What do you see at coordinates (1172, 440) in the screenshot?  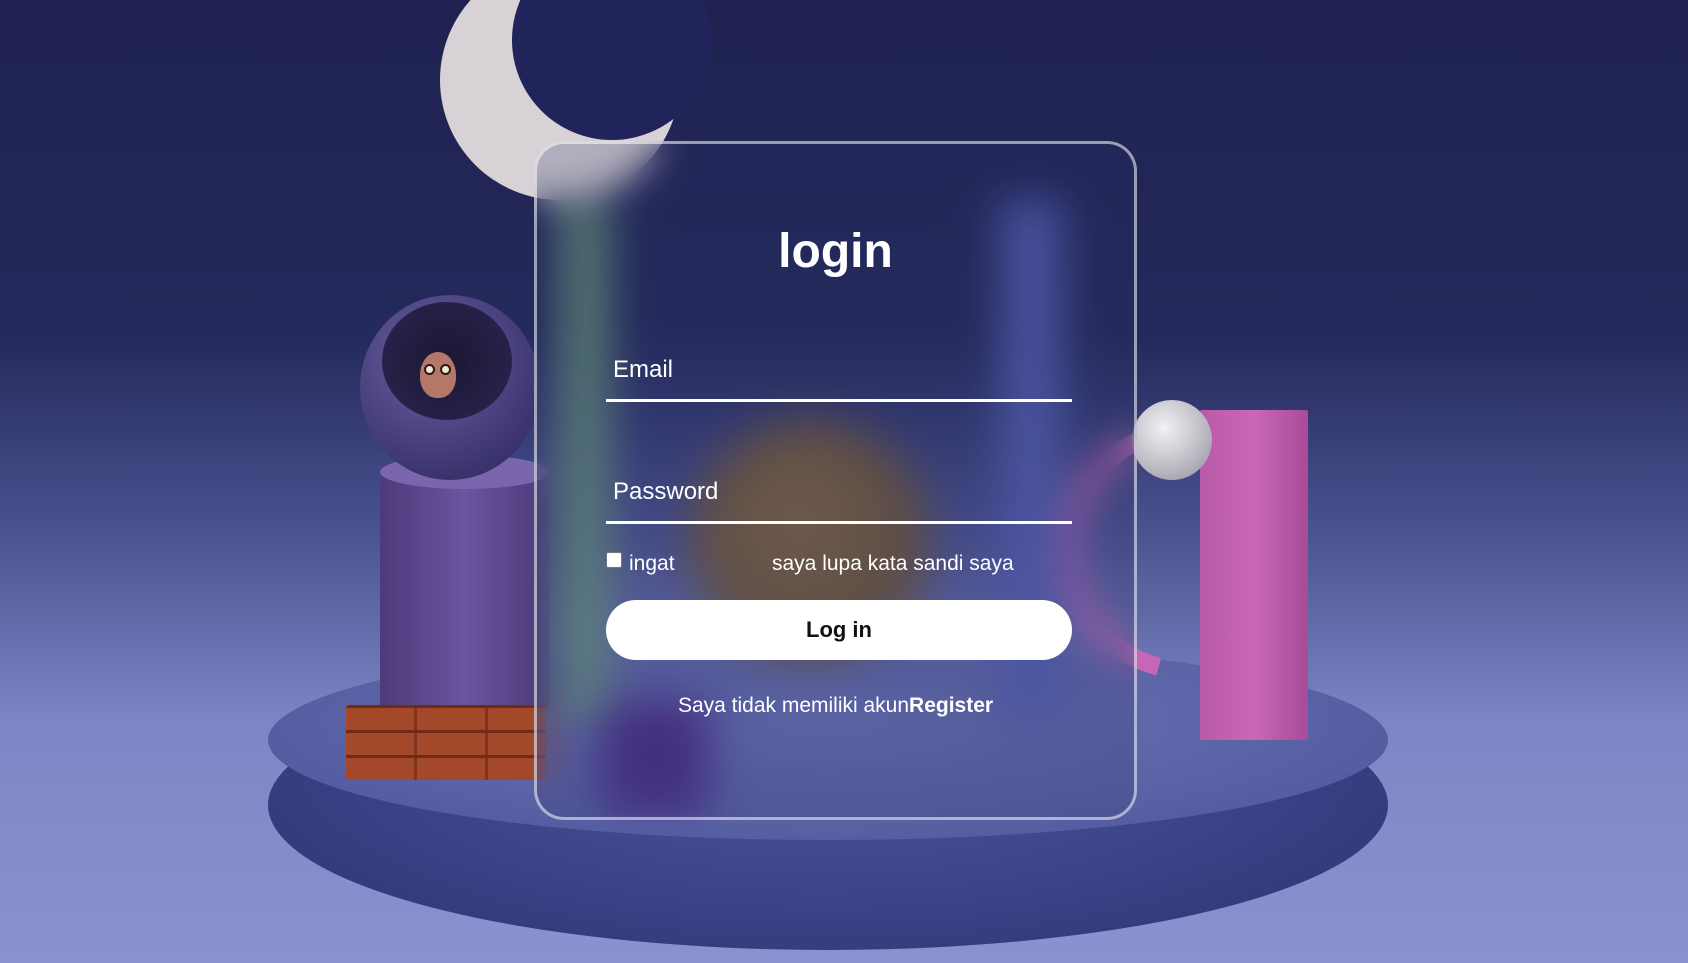 I see `background-silver-ball` at bounding box center [1172, 440].